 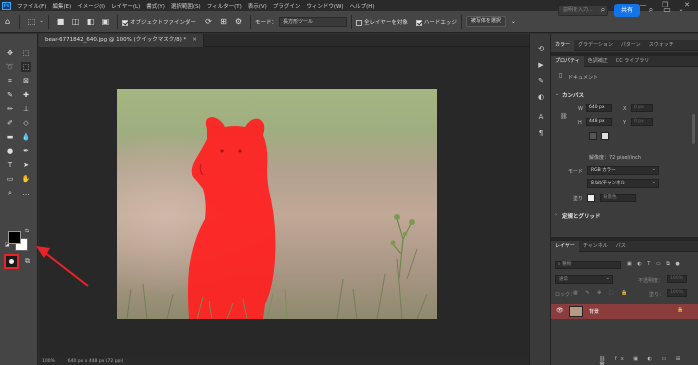 I want to click on color-mode-value: RGB カラー, so click(x=603, y=170).